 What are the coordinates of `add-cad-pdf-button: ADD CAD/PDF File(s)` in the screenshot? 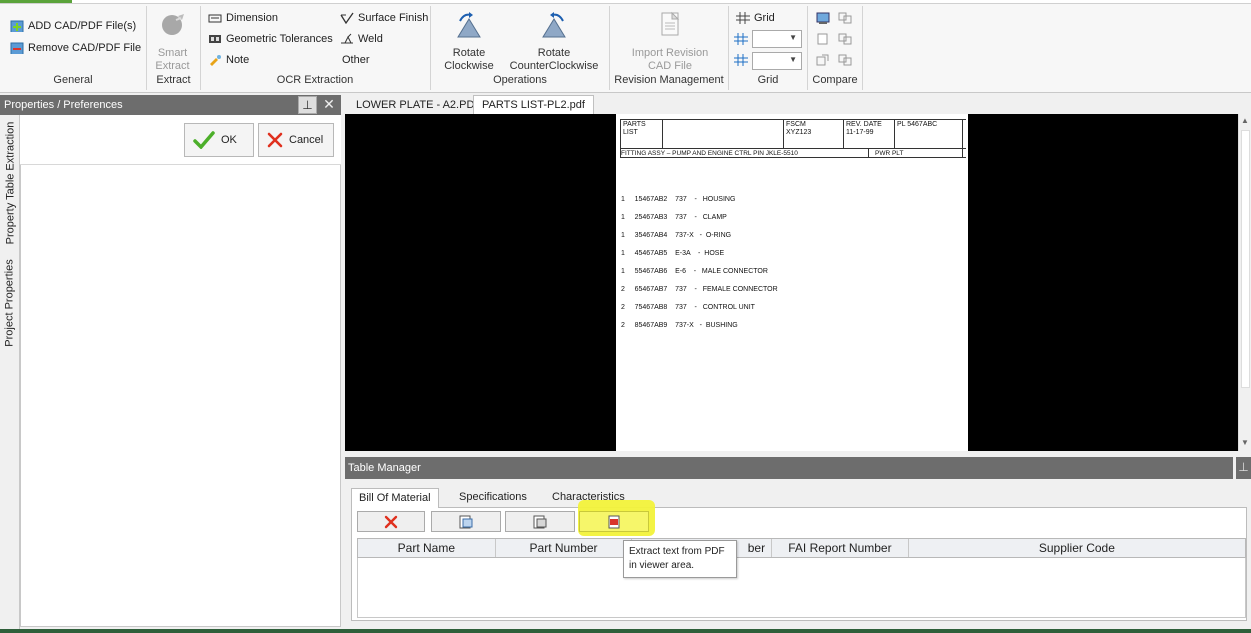 It's located at (73, 26).